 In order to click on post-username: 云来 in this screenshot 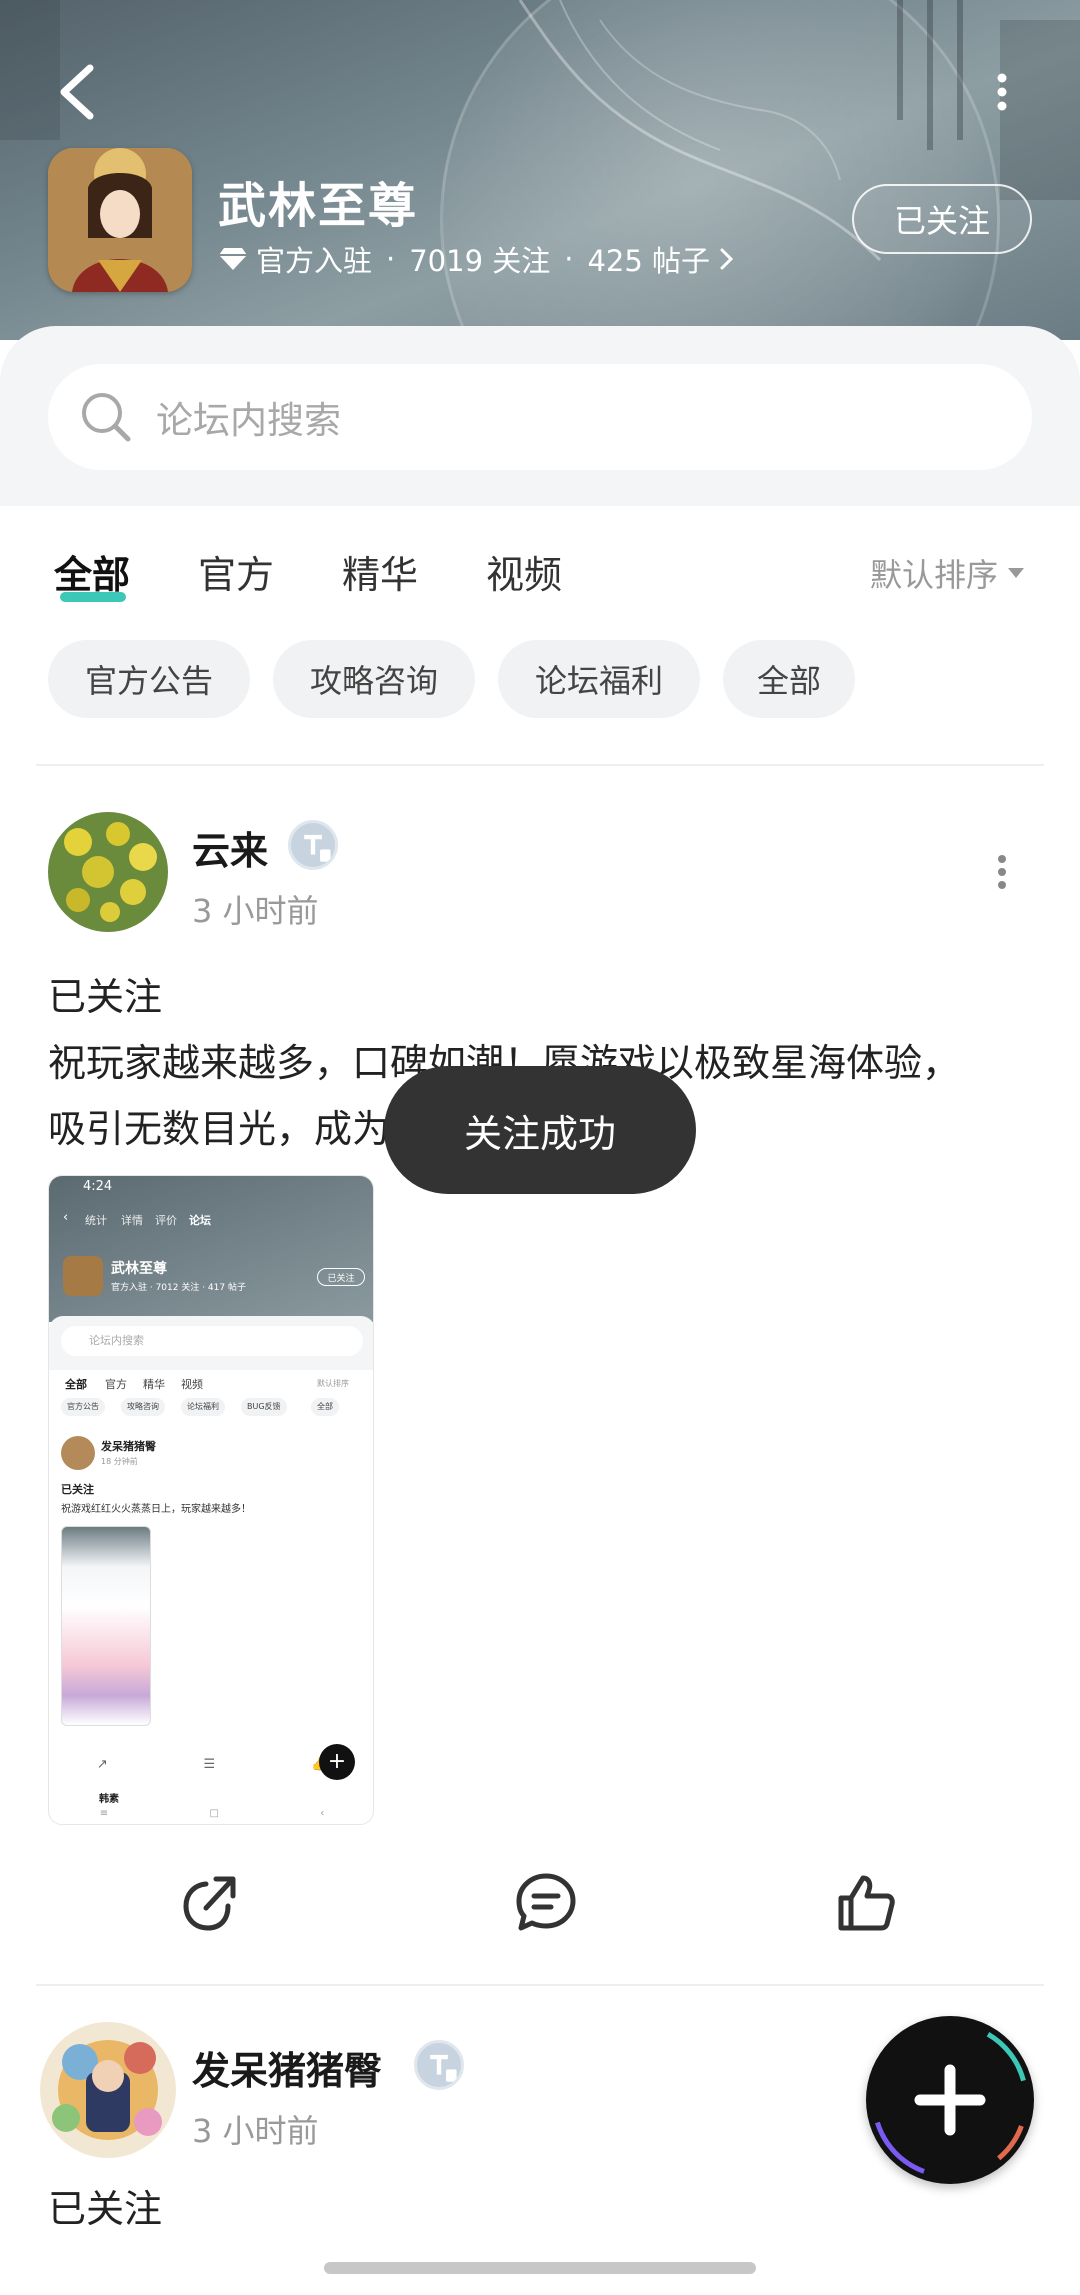, I will do `click(230, 847)`.